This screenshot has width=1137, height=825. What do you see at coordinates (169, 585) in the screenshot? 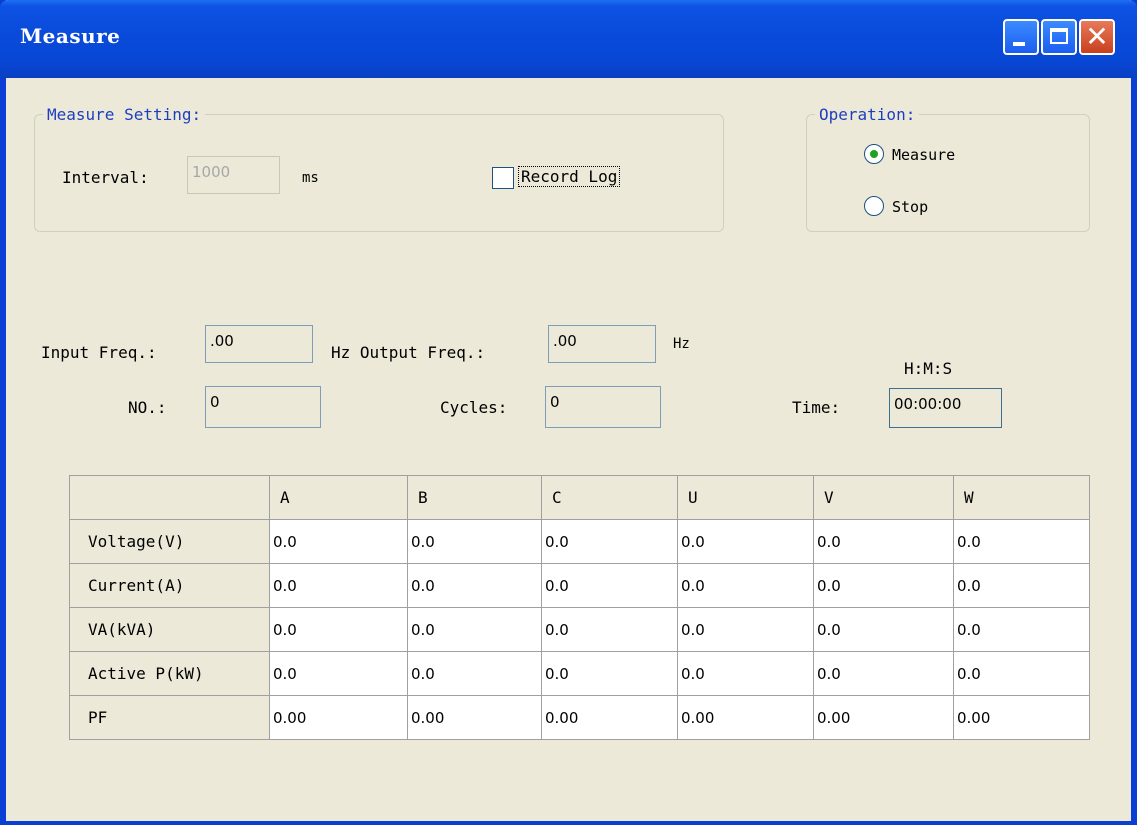
I see `row-label: Current(A)` at bounding box center [169, 585].